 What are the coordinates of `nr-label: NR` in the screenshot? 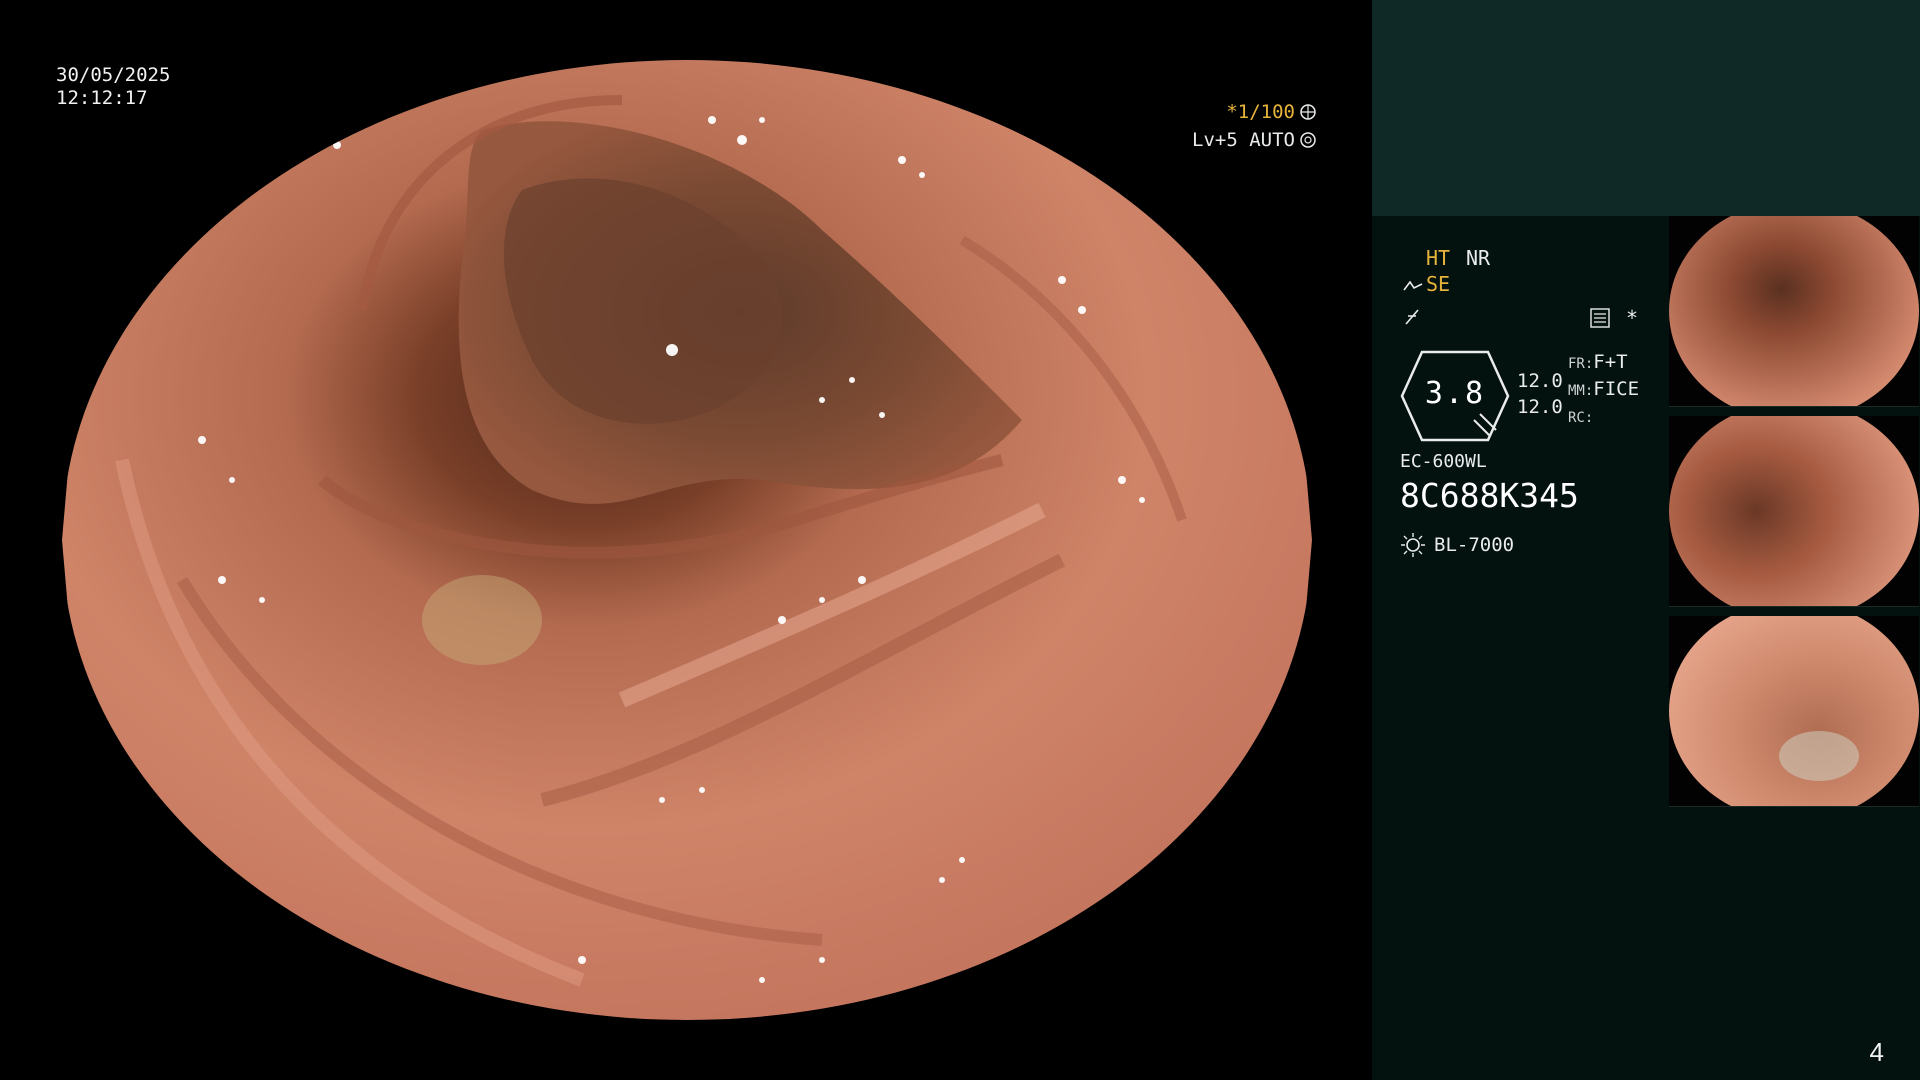 It's located at (1478, 258).